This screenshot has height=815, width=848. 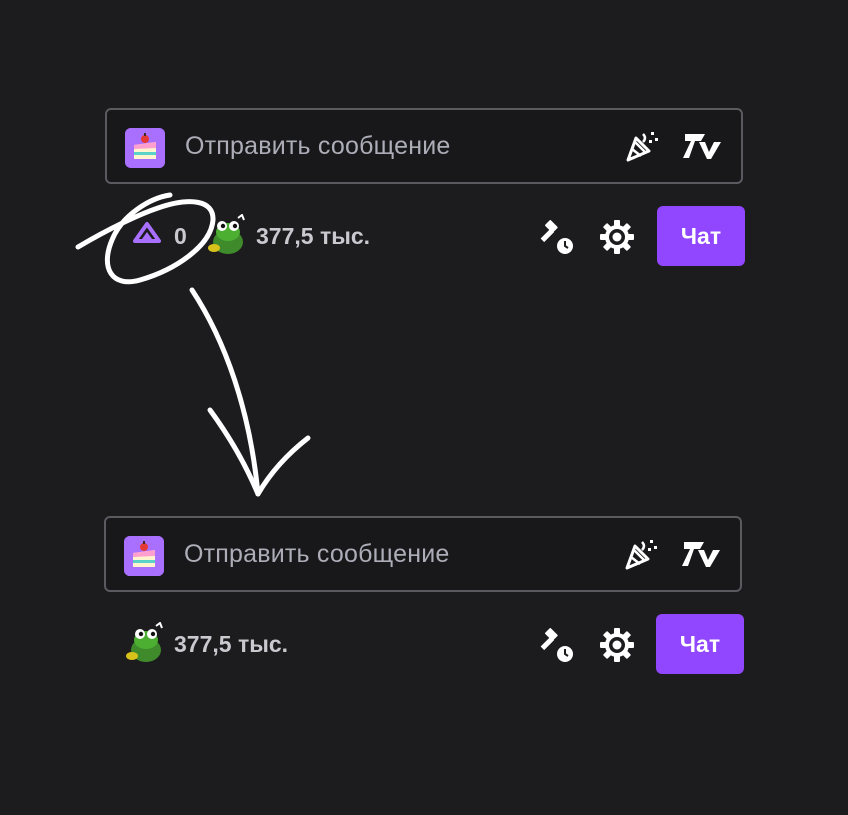 What do you see at coordinates (225, 392) in the screenshot?
I see `arrow-line` at bounding box center [225, 392].